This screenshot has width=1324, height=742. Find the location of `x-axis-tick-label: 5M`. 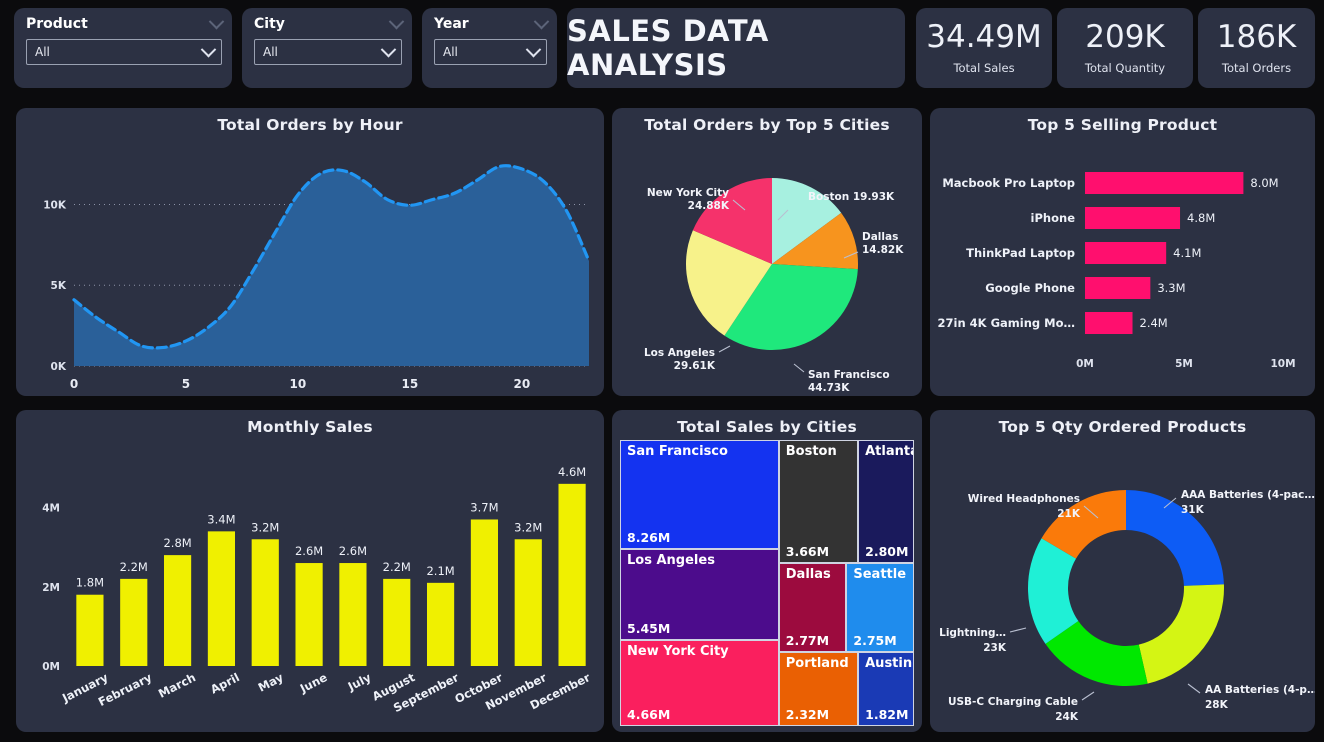

x-axis-tick-label: 5M is located at coordinates (1184, 364).